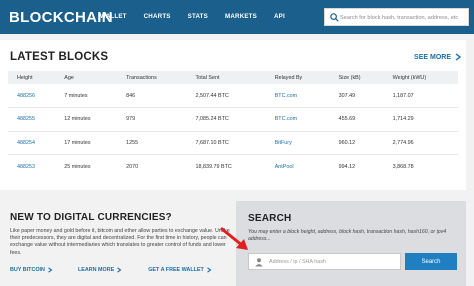 The image size is (474, 286). Describe the element at coordinates (86, 77) in the screenshot. I see `col-age: Age` at that location.